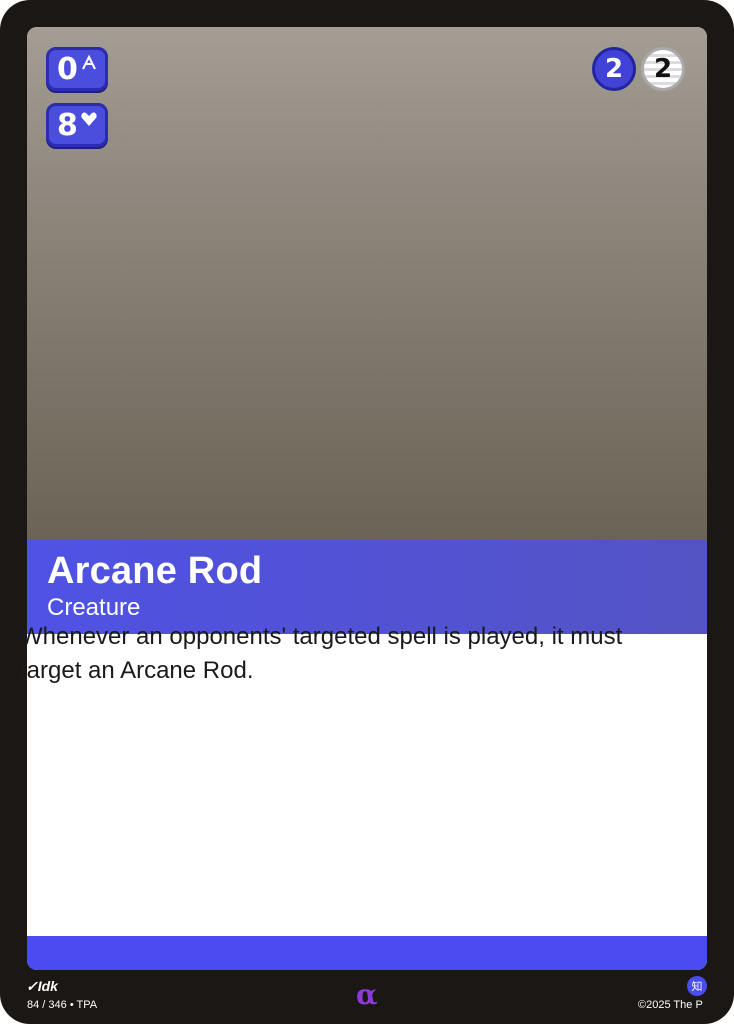 Image resolution: width=734 pixels, height=1024 pixels. What do you see at coordinates (62, 1005) in the screenshot?
I see `set-info: 84 / 346 • TPA` at bounding box center [62, 1005].